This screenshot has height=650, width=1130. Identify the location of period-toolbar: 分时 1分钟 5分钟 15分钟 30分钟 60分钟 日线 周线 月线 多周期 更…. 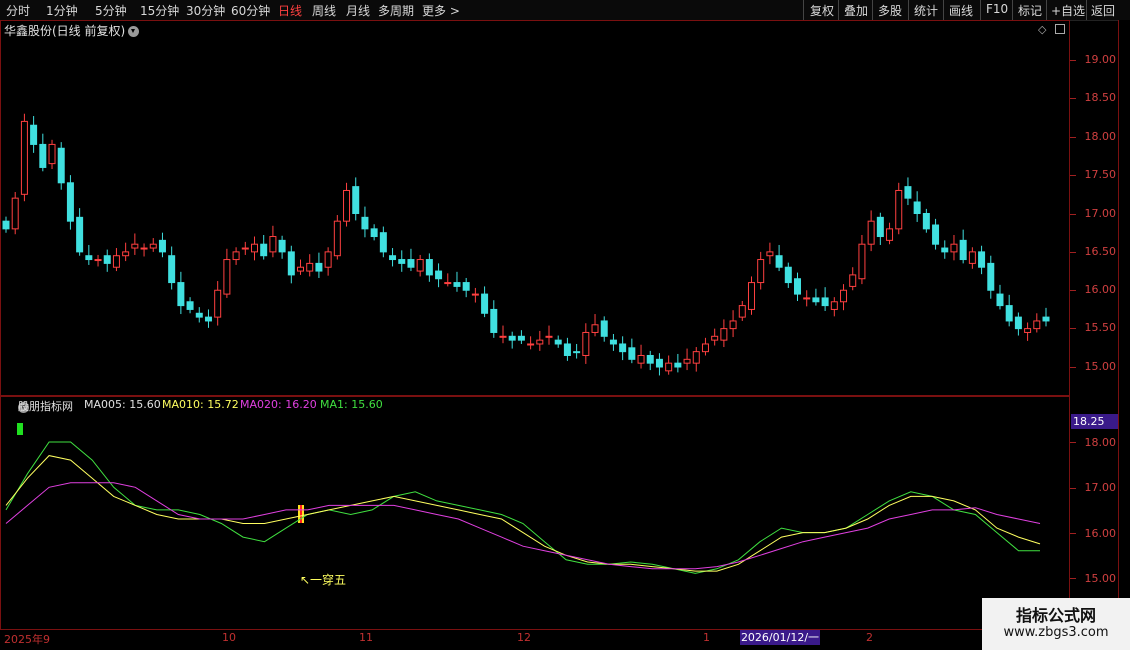
(565, 10).